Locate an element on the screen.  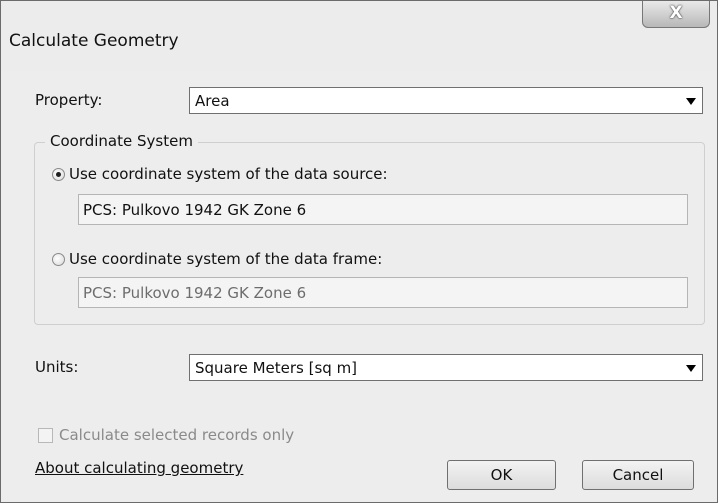
data-frame-coordinate-field: PCS: Pulkovo 1942 GK Zone 6 is located at coordinates (383, 292).